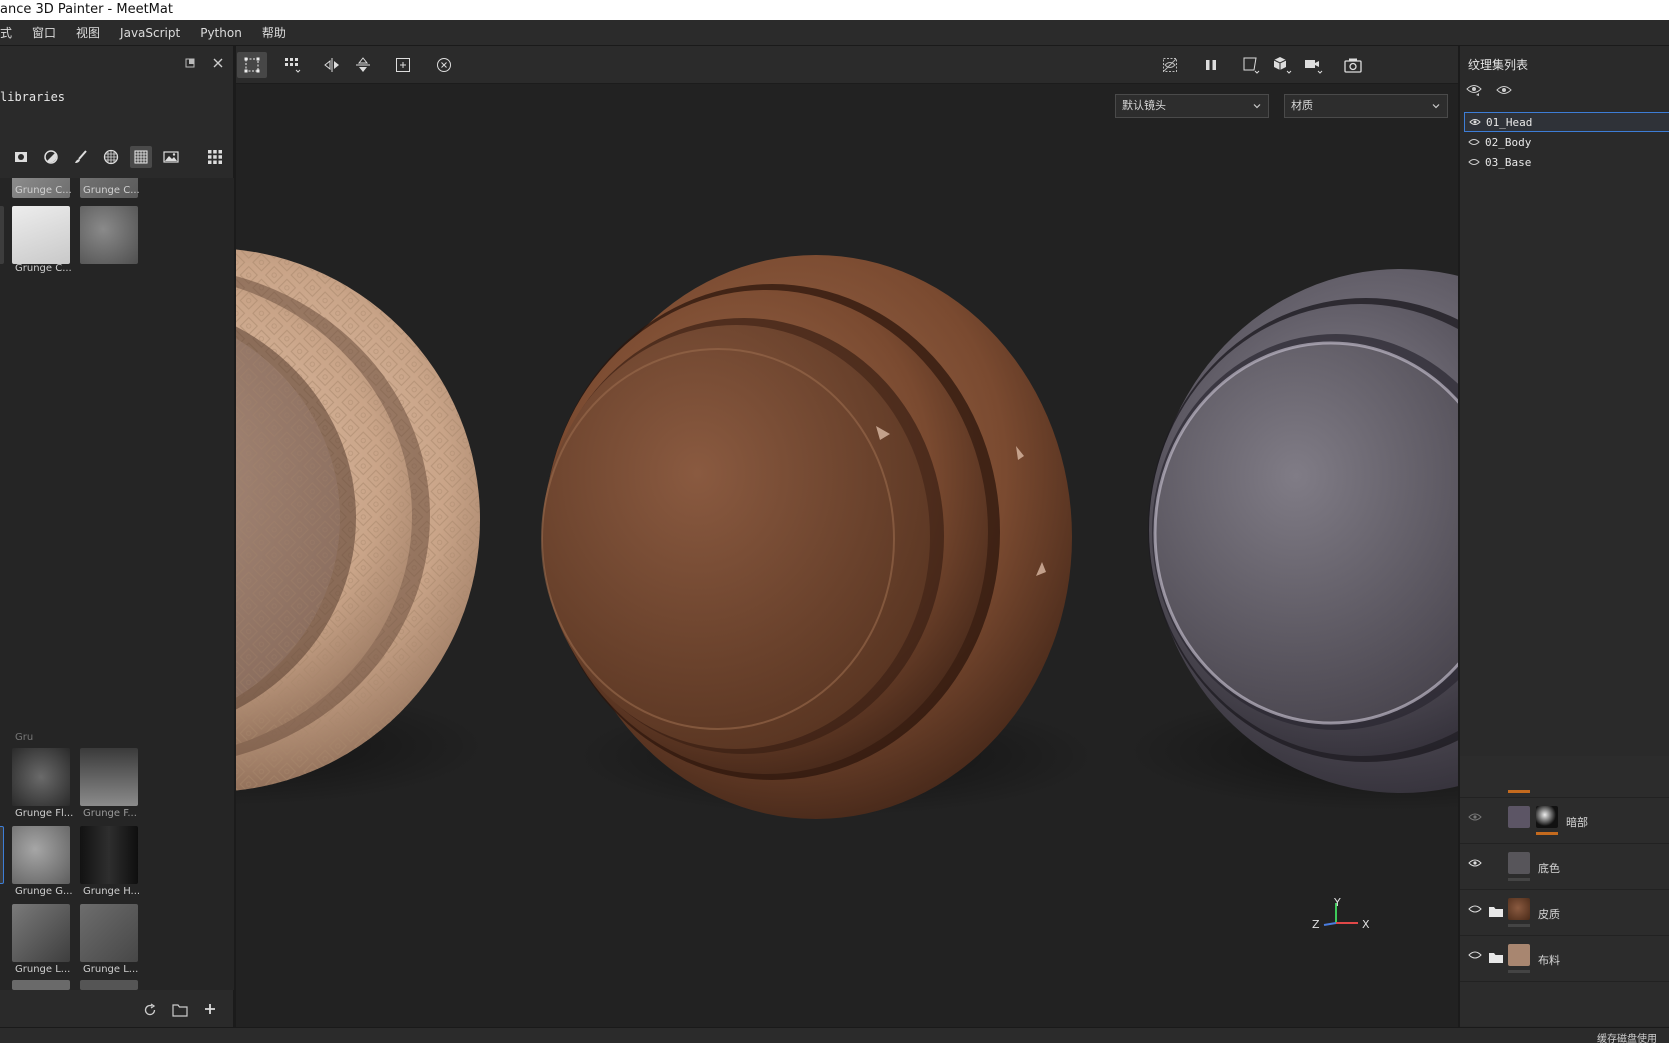 Image resolution: width=1669 pixels, height=1043 pixels. I want to click on layer-name: 暗部, so click(1577, 822).